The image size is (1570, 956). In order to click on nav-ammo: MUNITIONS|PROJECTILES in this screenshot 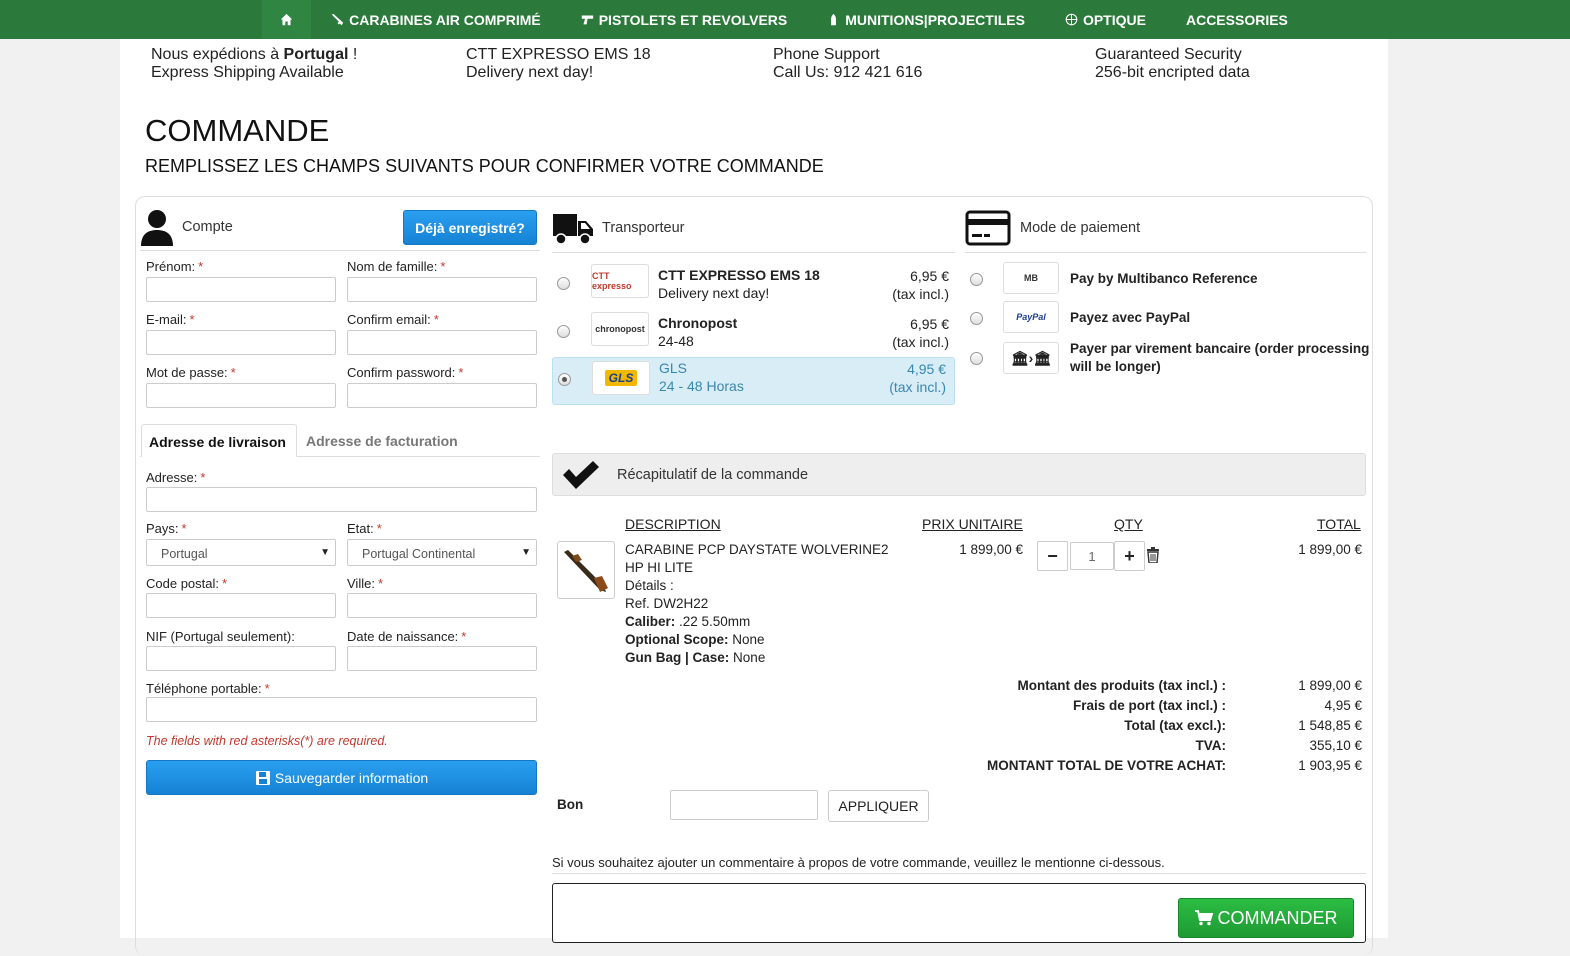, I will do `click(926, 19)`.